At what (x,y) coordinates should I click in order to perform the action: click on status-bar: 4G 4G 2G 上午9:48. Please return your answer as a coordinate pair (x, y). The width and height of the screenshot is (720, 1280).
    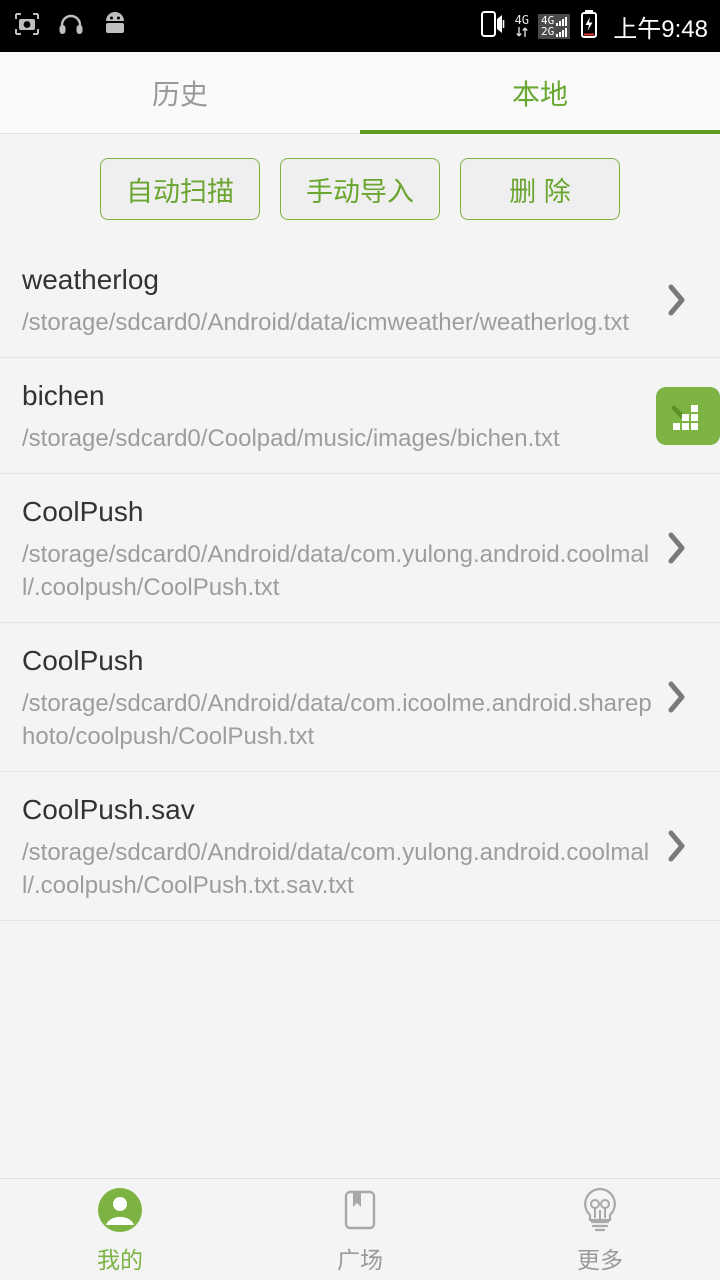
    Looking at the image, I should click on (360, 26).